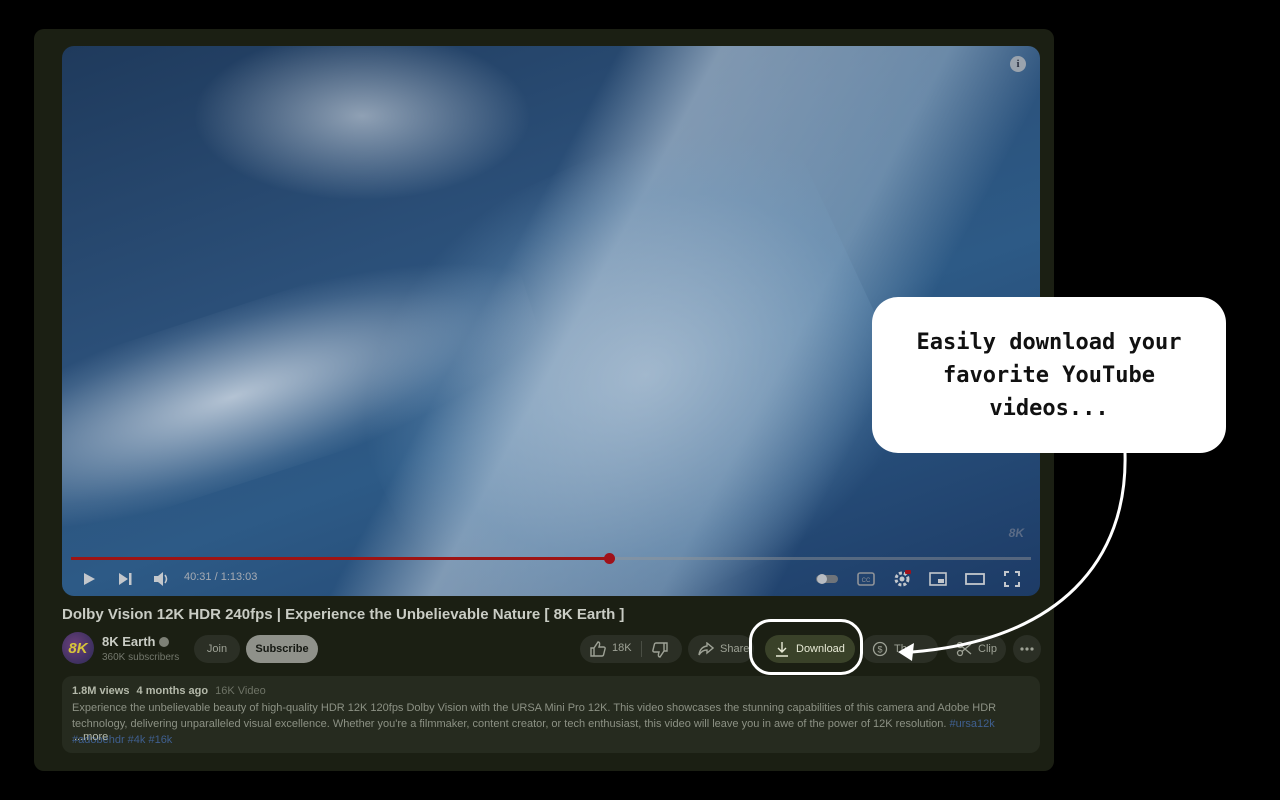 This screenshot has width=1280, height=800. I want to click on video-meta: 1.8M views 4 months ago 16K Video, so click(169, 691).